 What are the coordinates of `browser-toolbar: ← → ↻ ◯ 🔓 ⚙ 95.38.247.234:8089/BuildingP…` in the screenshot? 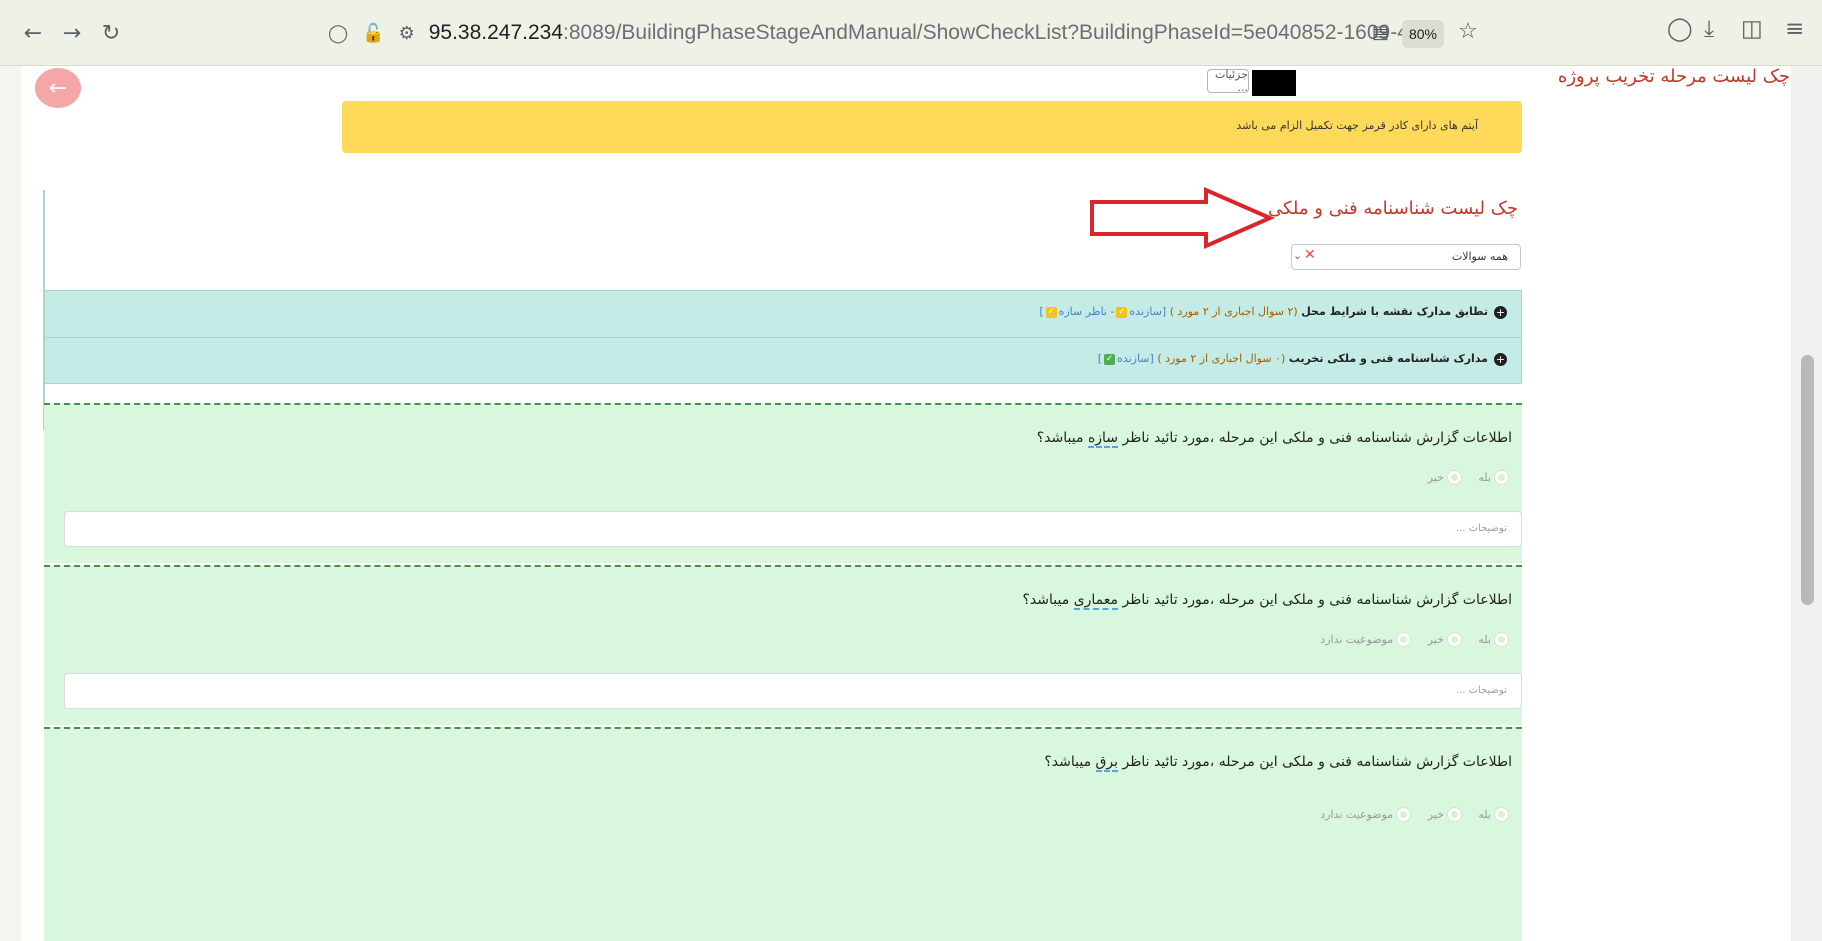 It's located at (911, 33).